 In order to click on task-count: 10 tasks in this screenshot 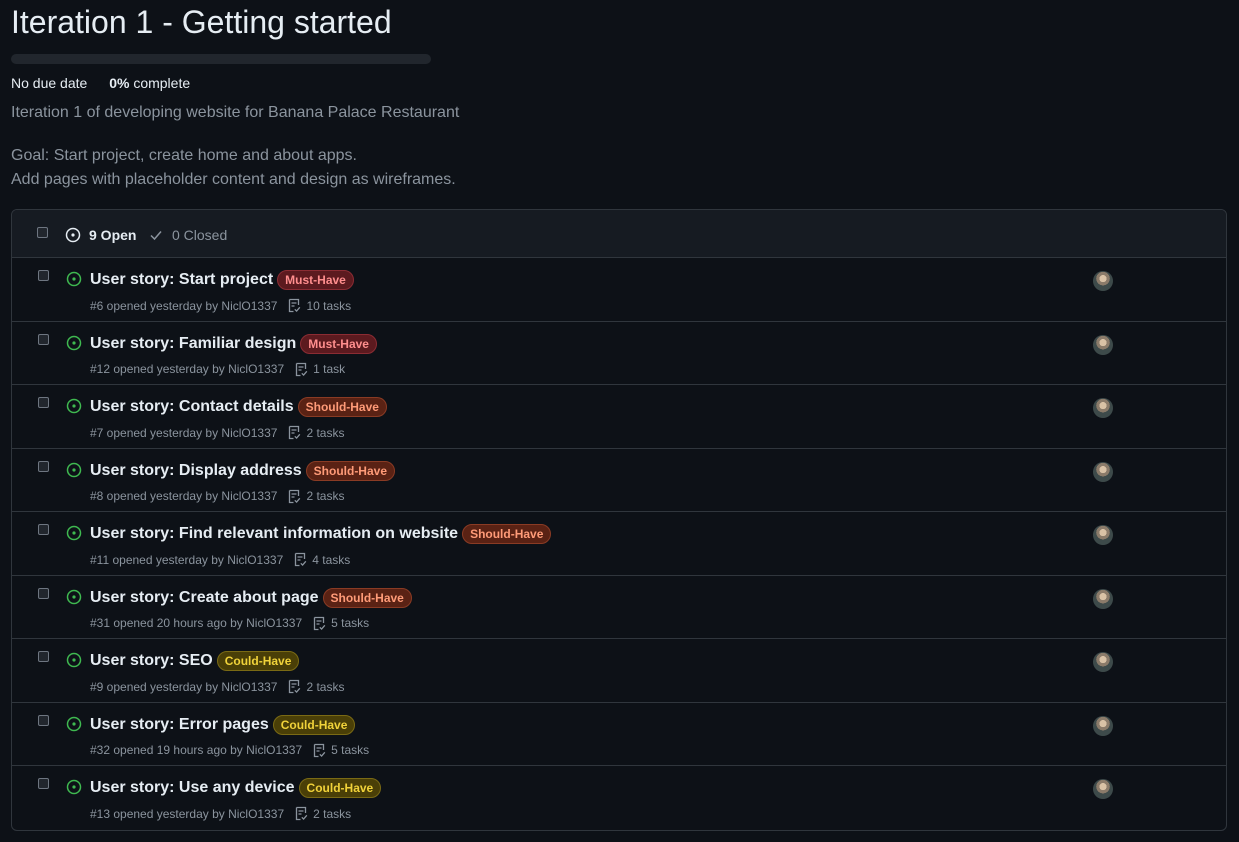, I will do `click(319, 305)`.